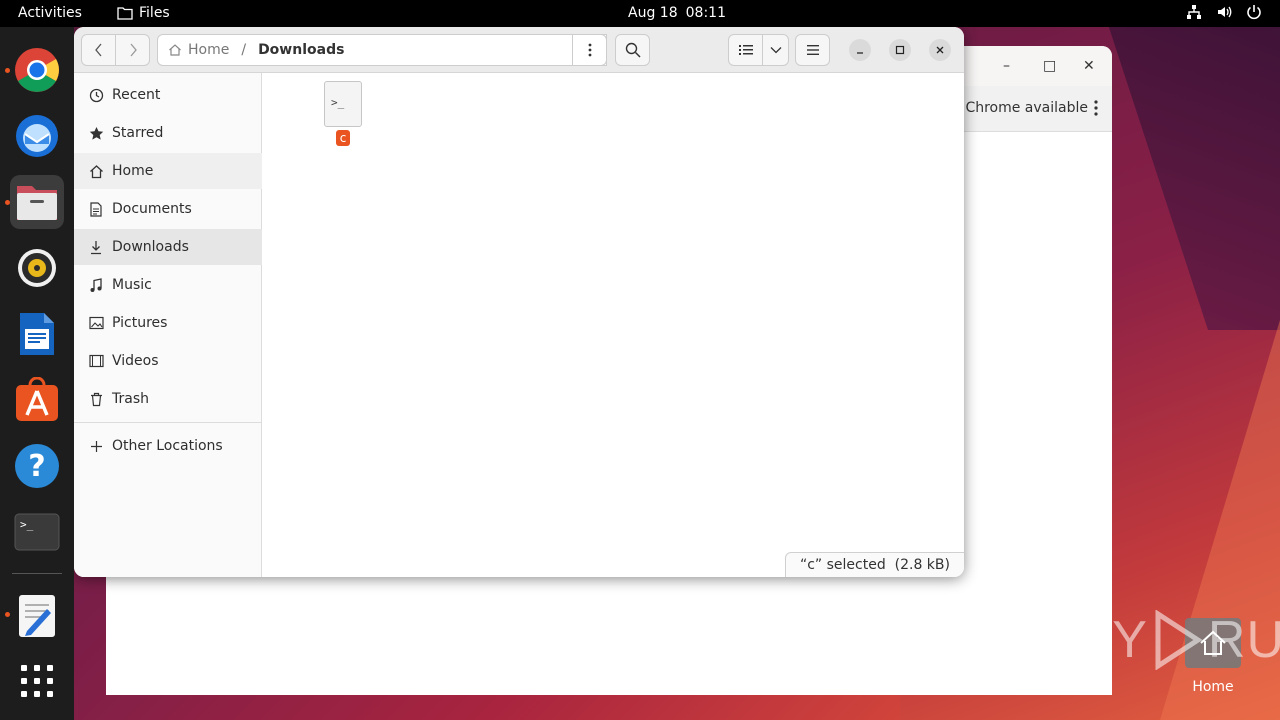 This screenshot has height=720, width=1280. I want to click on dock-item-text-editor, so click(37, 616).